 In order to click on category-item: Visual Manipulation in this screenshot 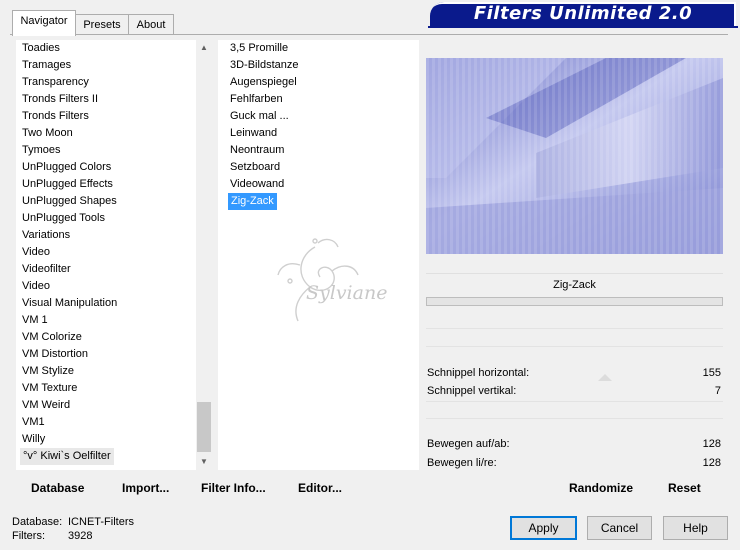, I will do `click(68, 303)`.